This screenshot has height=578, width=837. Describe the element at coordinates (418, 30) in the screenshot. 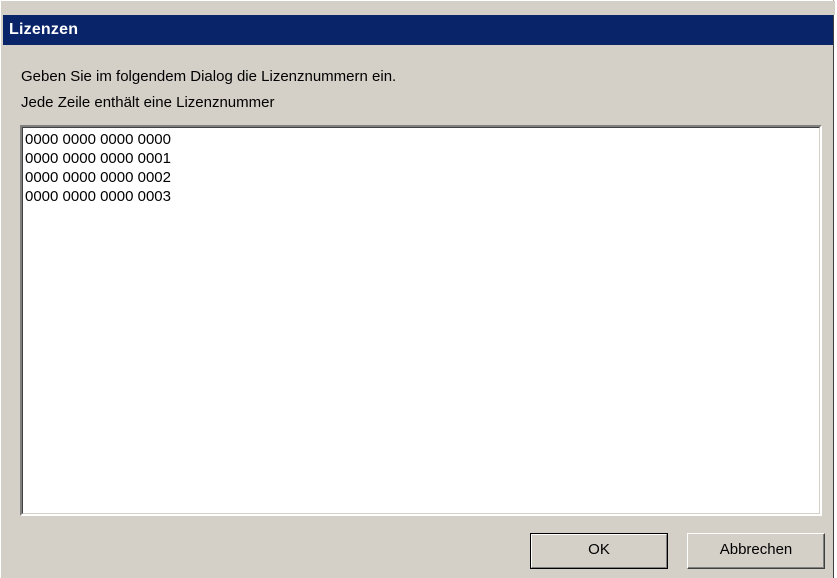

I see `title-bar: Lizenzen` at that location.